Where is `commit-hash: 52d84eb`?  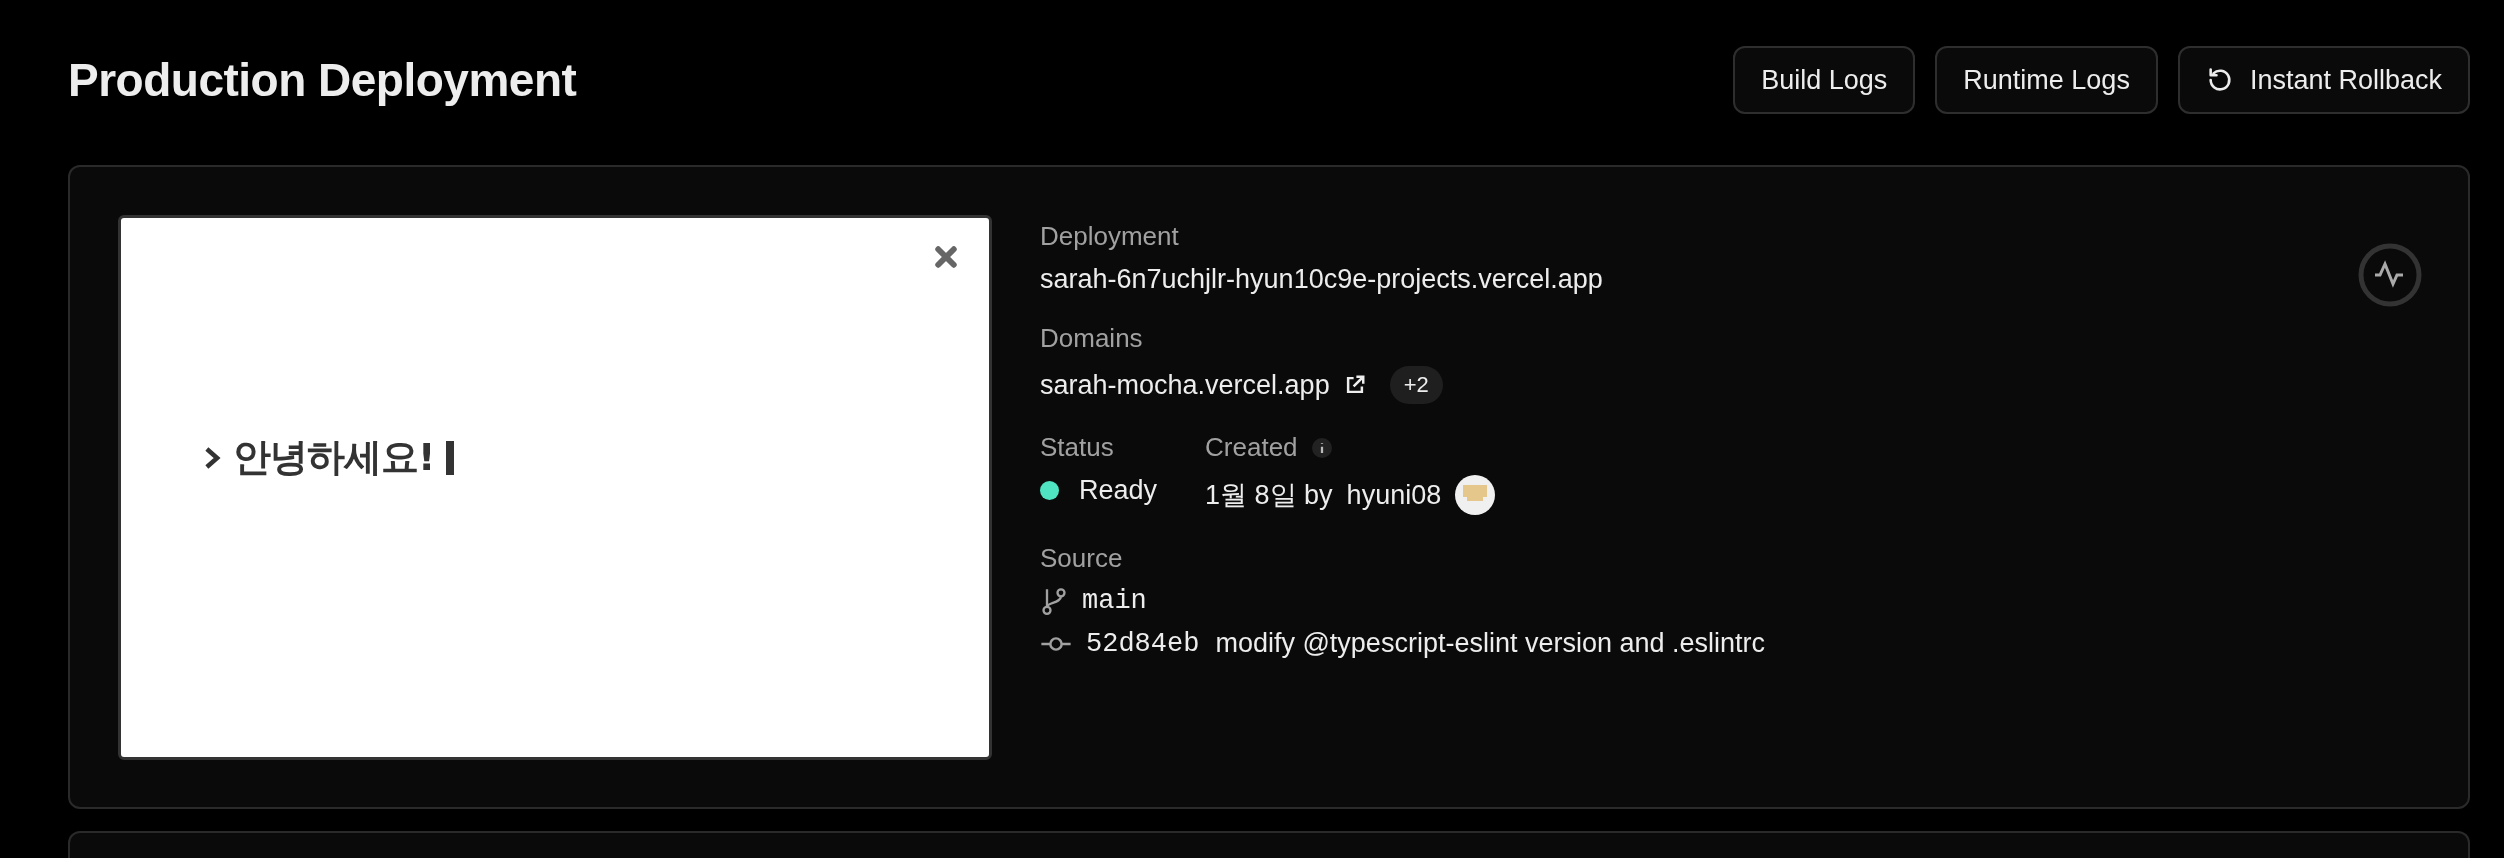
commit-hash: 52d84eb is located at coordinates (1143, 643).